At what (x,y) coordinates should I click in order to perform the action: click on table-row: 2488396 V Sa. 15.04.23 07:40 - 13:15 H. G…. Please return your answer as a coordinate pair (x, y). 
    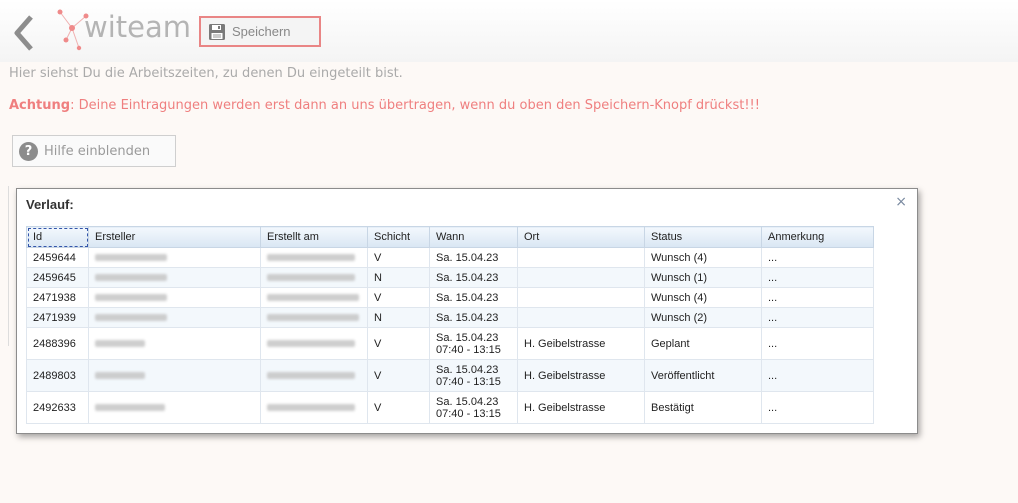
    Looking at the image, I should click on (450, 343).